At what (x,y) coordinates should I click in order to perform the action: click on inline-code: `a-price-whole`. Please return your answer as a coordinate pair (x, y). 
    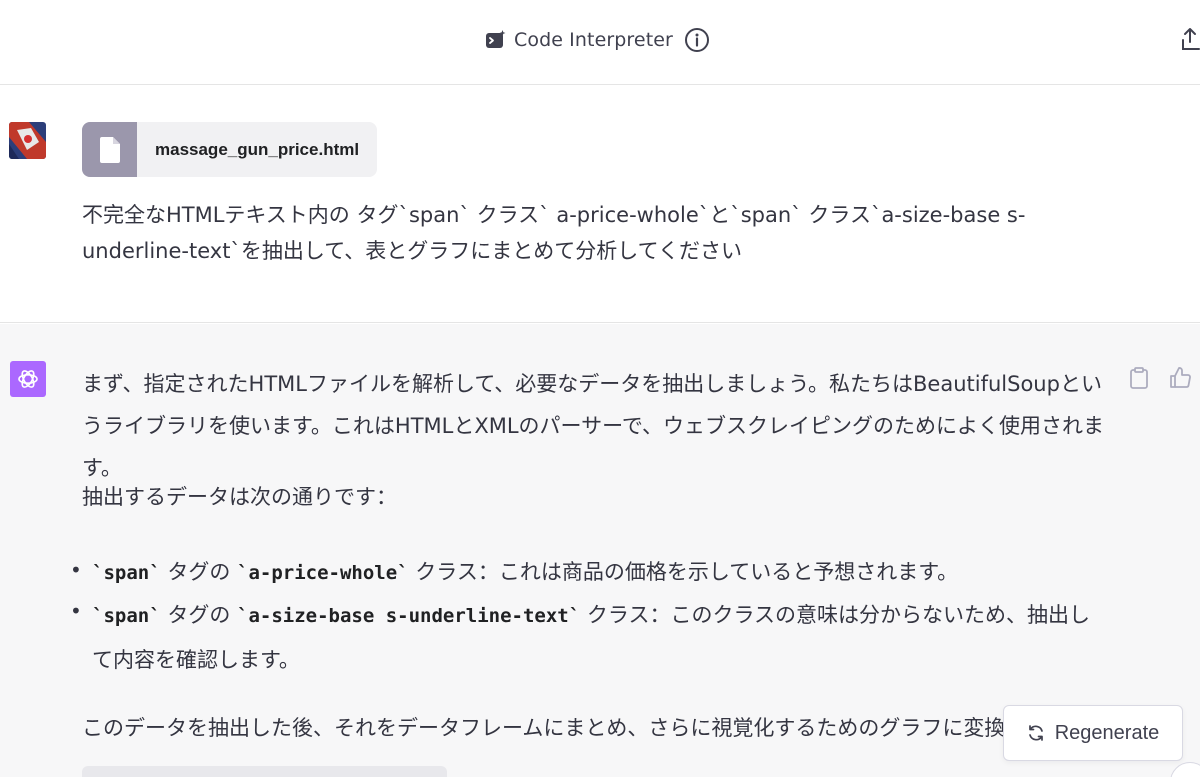
    Looking at the image, I should click on (323, 573).